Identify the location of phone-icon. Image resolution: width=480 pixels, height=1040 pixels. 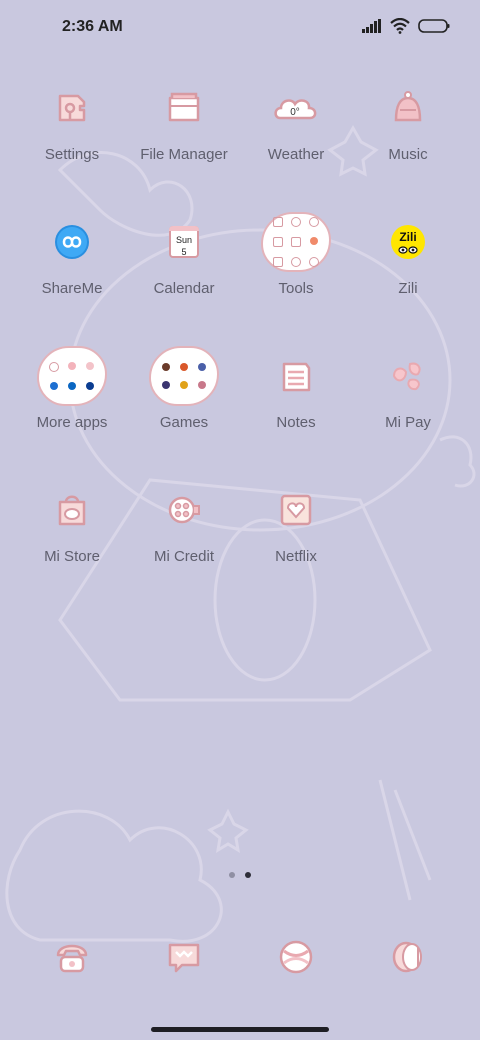
(72, 958).